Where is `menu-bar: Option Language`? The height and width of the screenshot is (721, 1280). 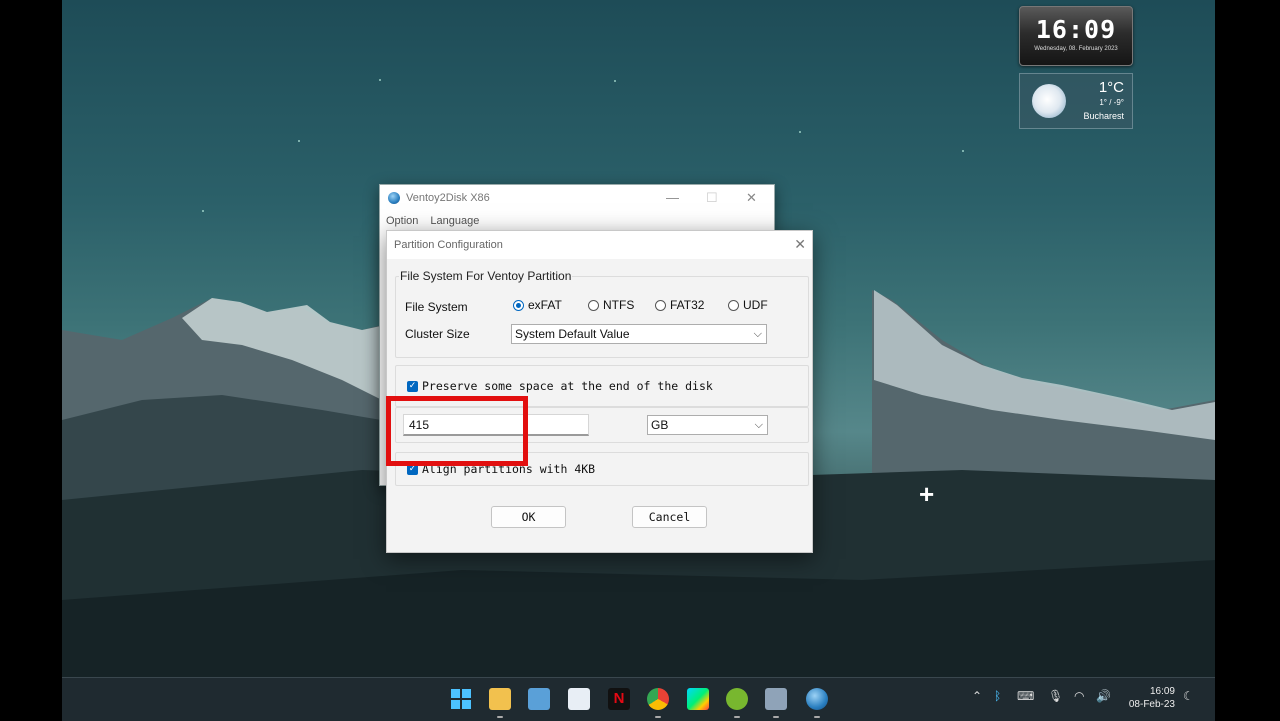 menu-bar: Option Language is located at coordinates (577, 221).